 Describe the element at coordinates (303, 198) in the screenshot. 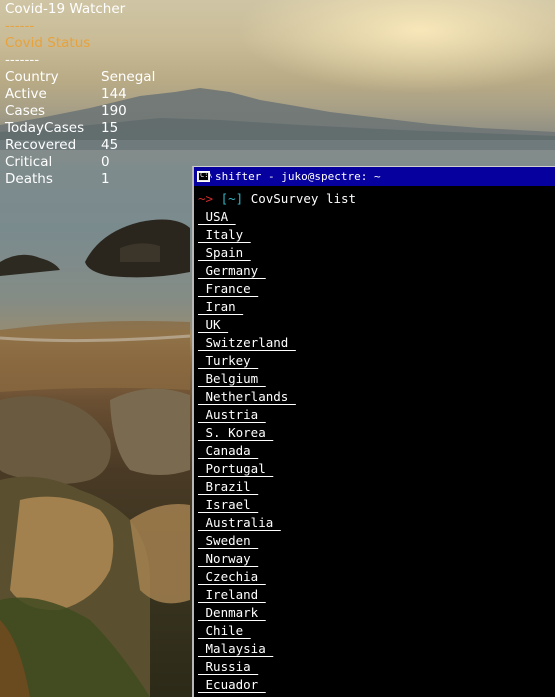

I see `command-text: CovSurvey list` at that location.